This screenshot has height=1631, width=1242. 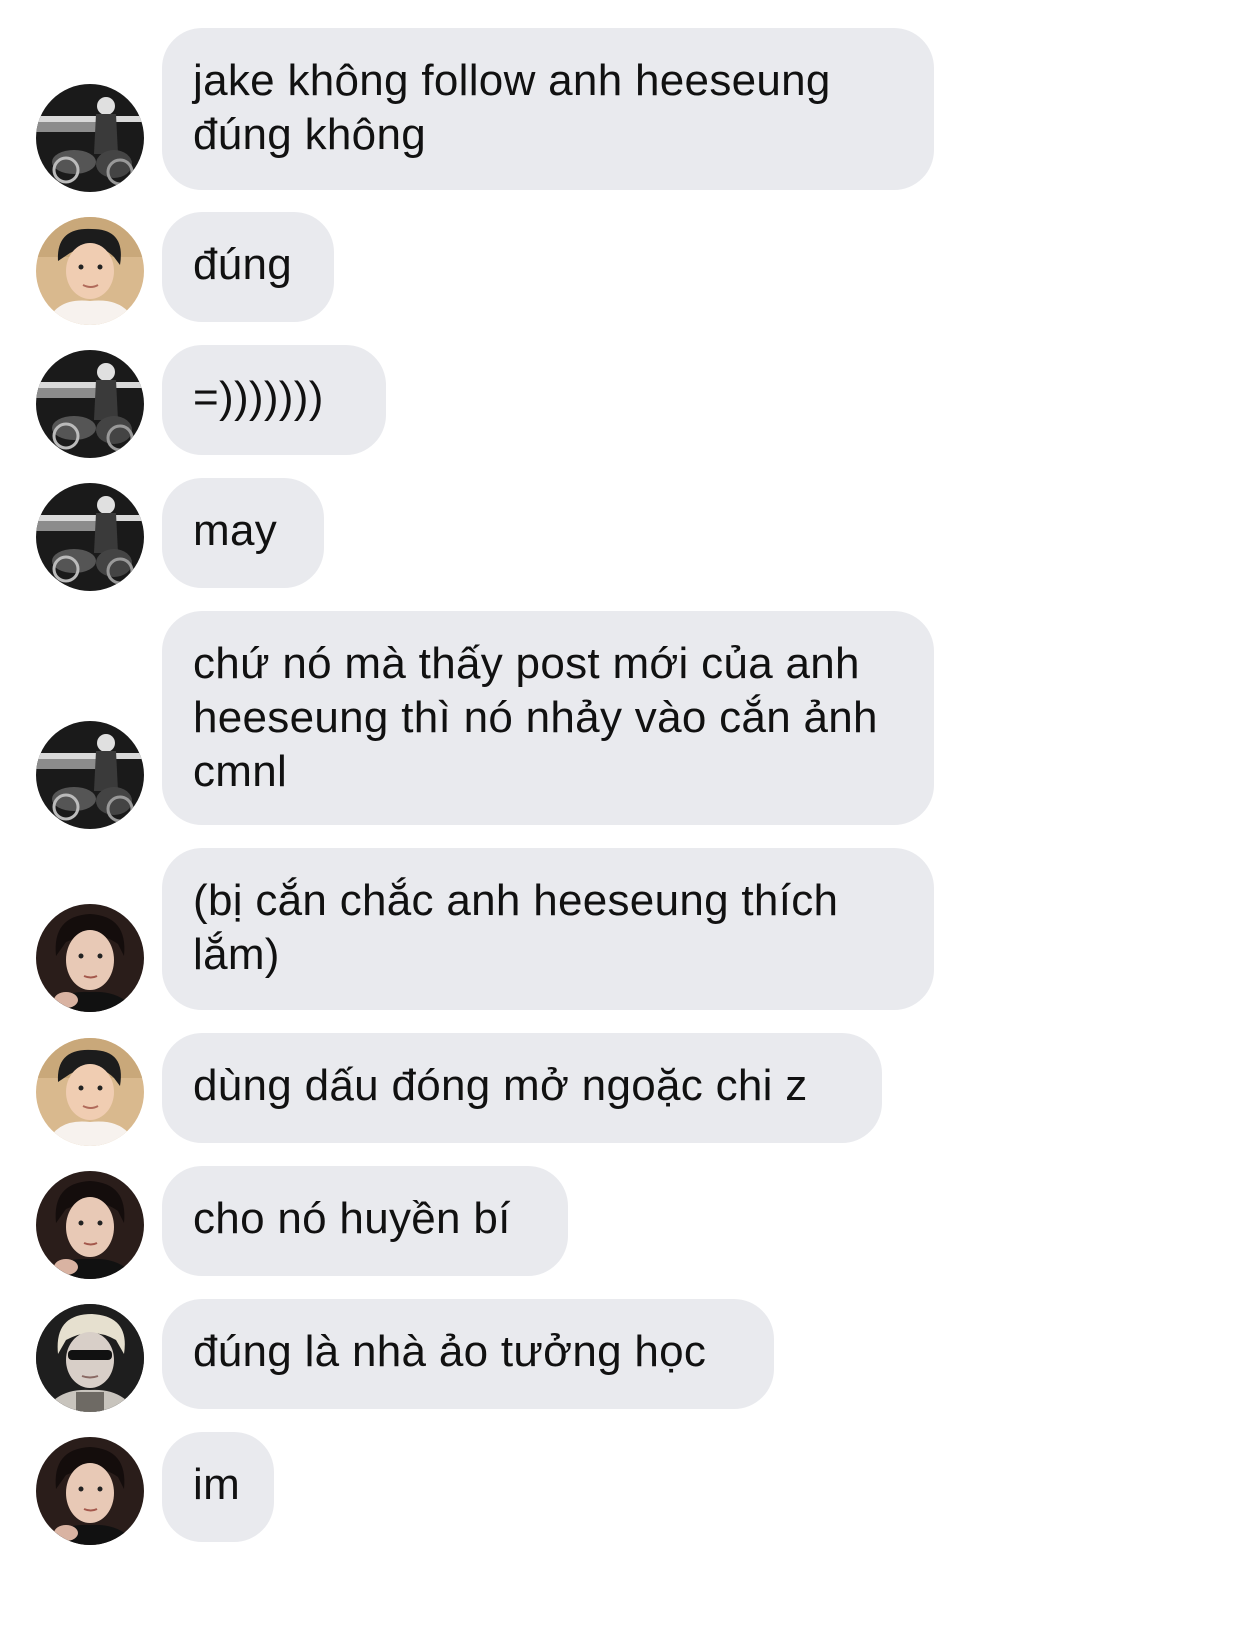 I want to click on message-row: dùng dấu đóng mở ngoặc chi z, so click(x=621, y=1089).